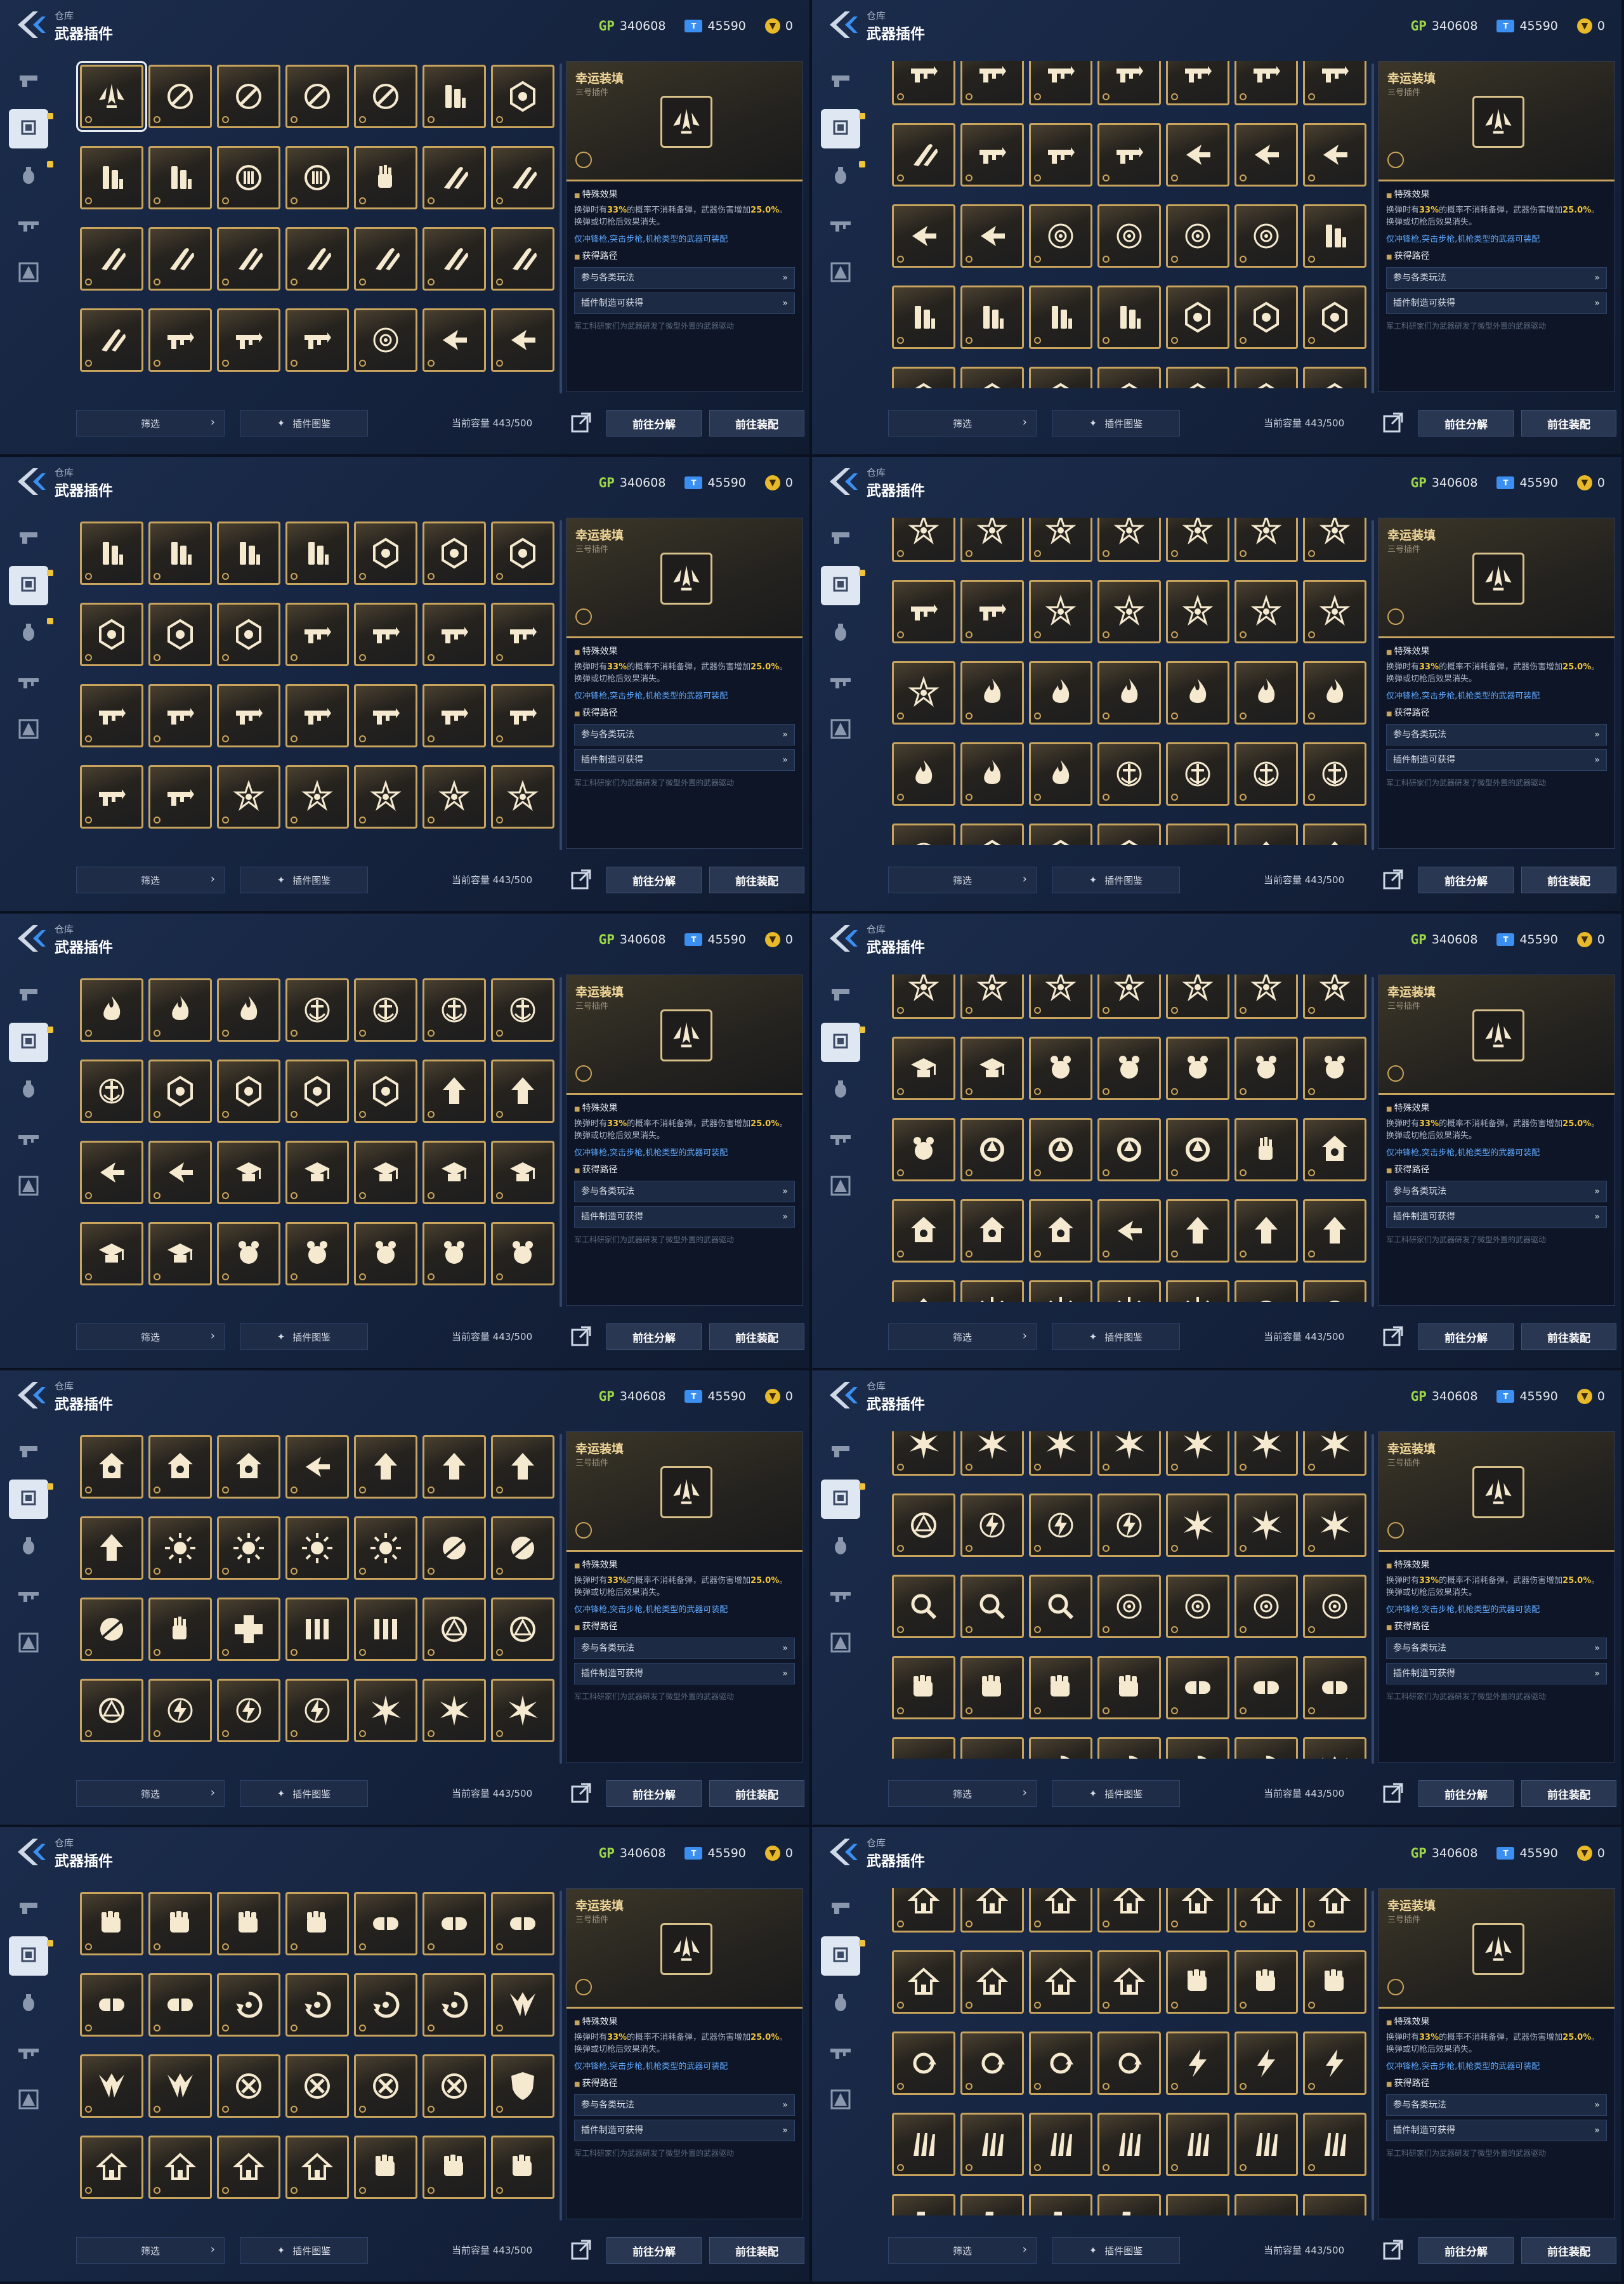 This screenshot has width=1624, height=2284. What do you see at coordinates (1394, 2249) in the screenshot?
I see `export-icon` at bounding box center [1394, 2249].